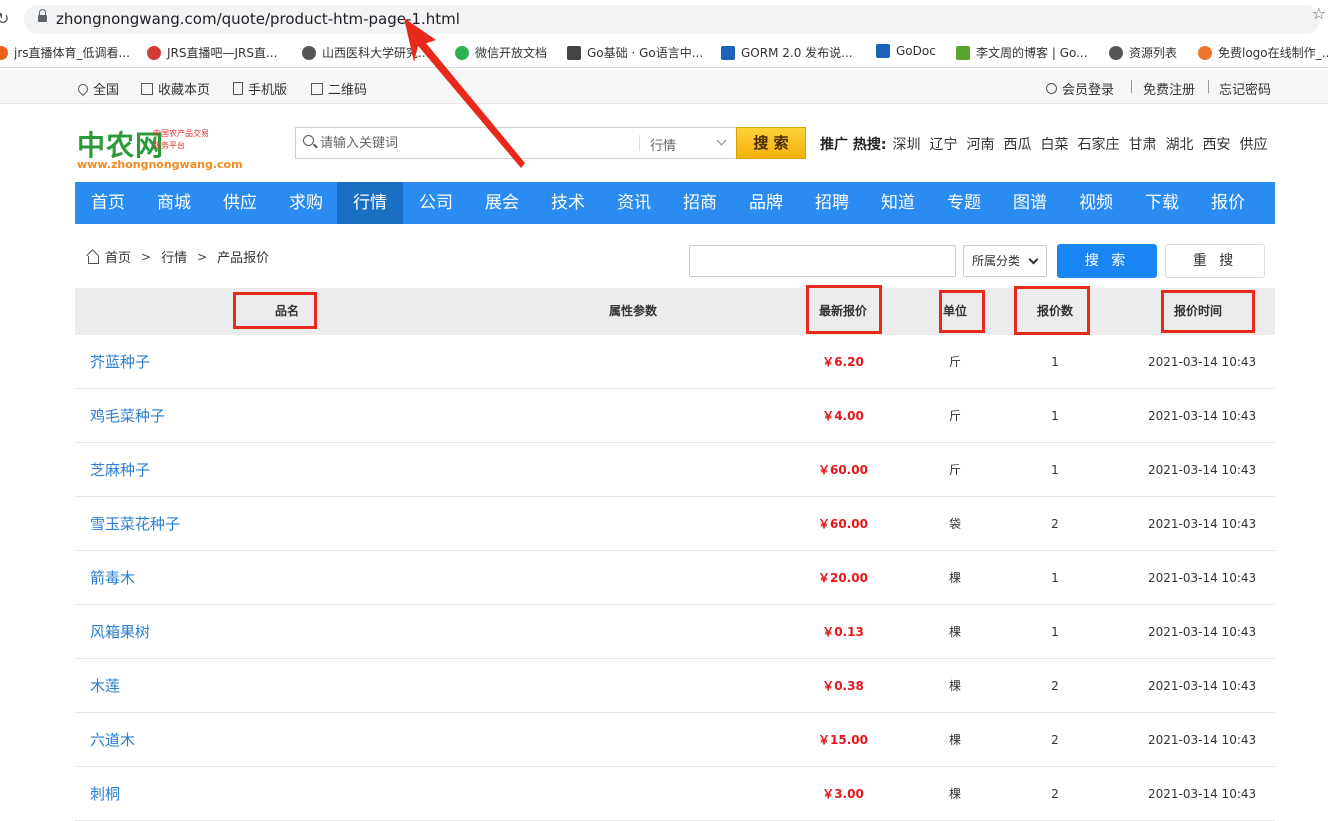 Image resolution: width=1328 pixels, height=821 pixels. What do you see at coordinates (1228, 203) in the screenshot?
I see `nav-item-quote: 报价` at bounding box center [1228, 203].